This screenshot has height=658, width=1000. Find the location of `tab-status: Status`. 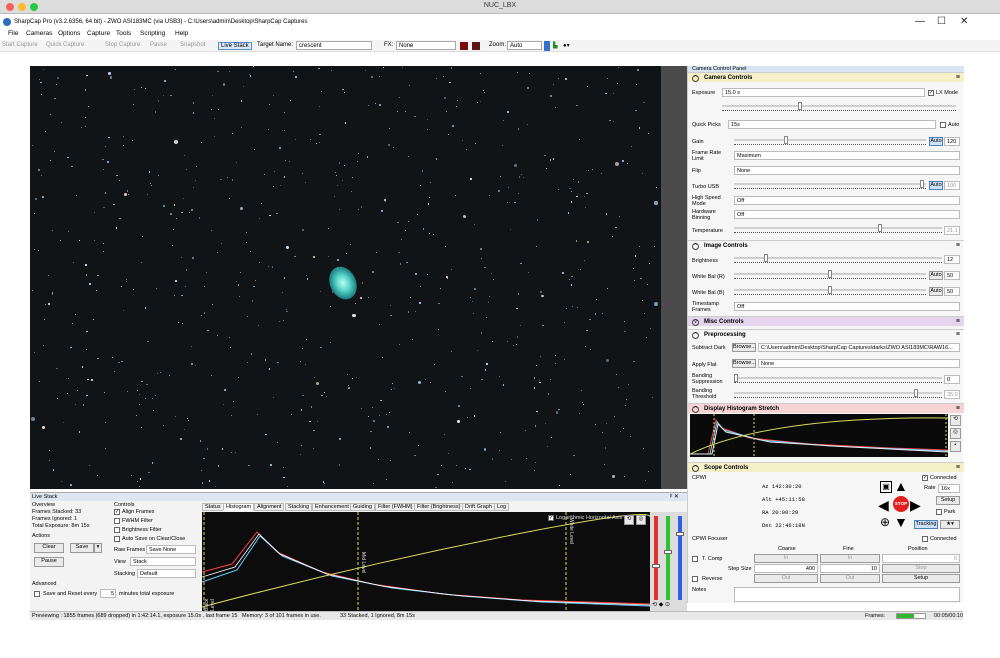

tab-status: Status is located at coordinates (213, 507).